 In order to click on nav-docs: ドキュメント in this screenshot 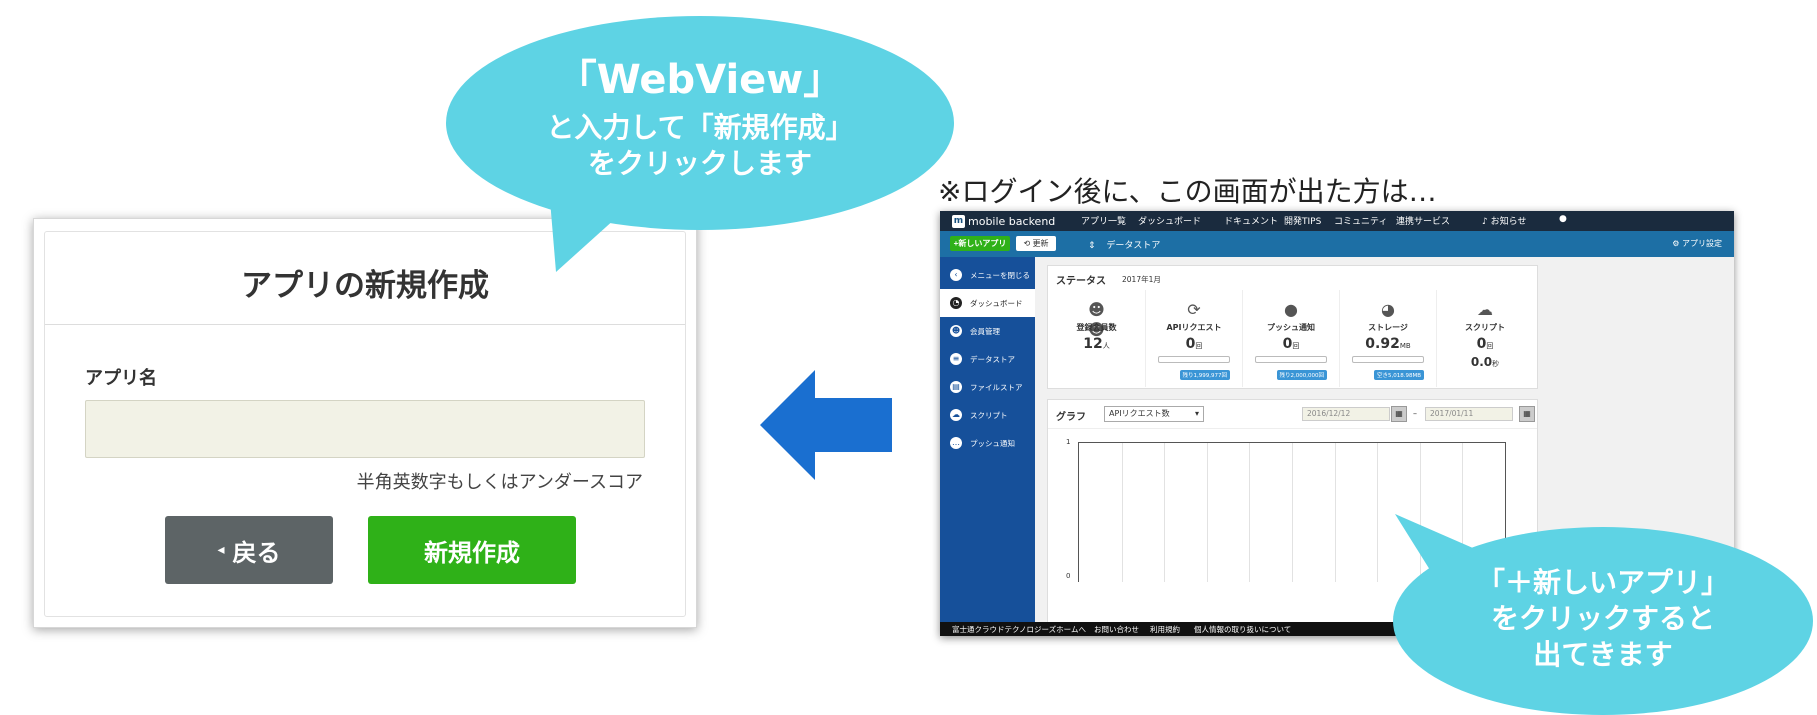, I will do `click(1251, 220)`.